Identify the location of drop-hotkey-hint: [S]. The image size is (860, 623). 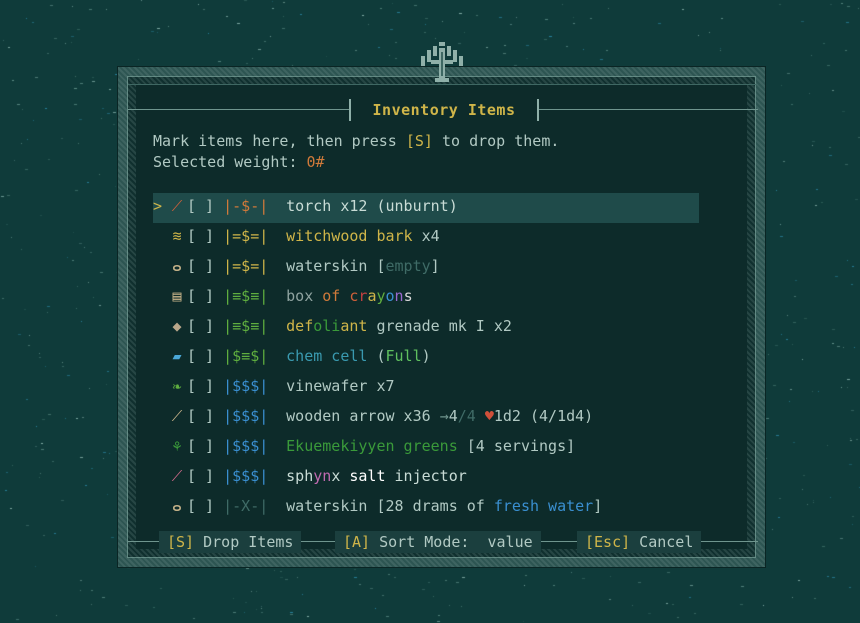
(419, 141).